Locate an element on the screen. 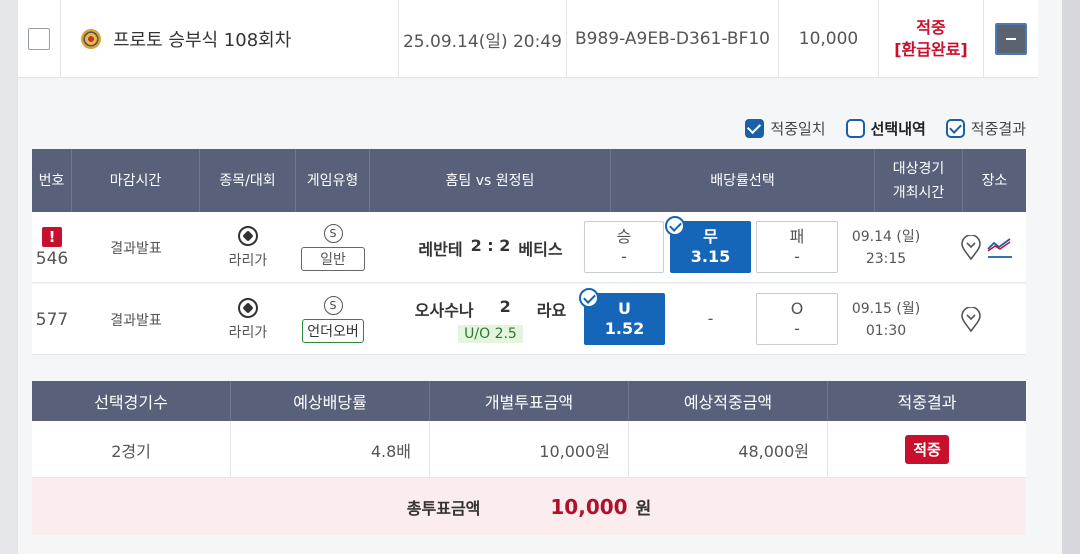 The width and height of the screenshot is (1080, 554). header-venue: 장소 is located at coordinates (994, 180).